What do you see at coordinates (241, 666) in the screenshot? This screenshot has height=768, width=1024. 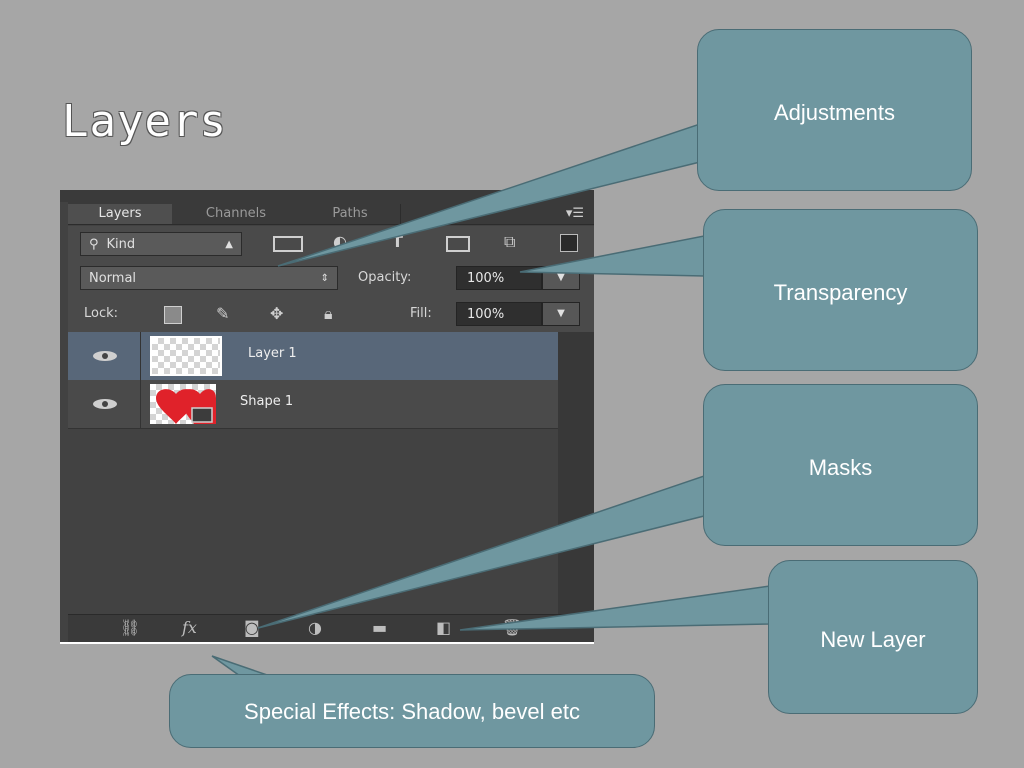 I see `special-effects-pointer` at bounding box center [241, 666].